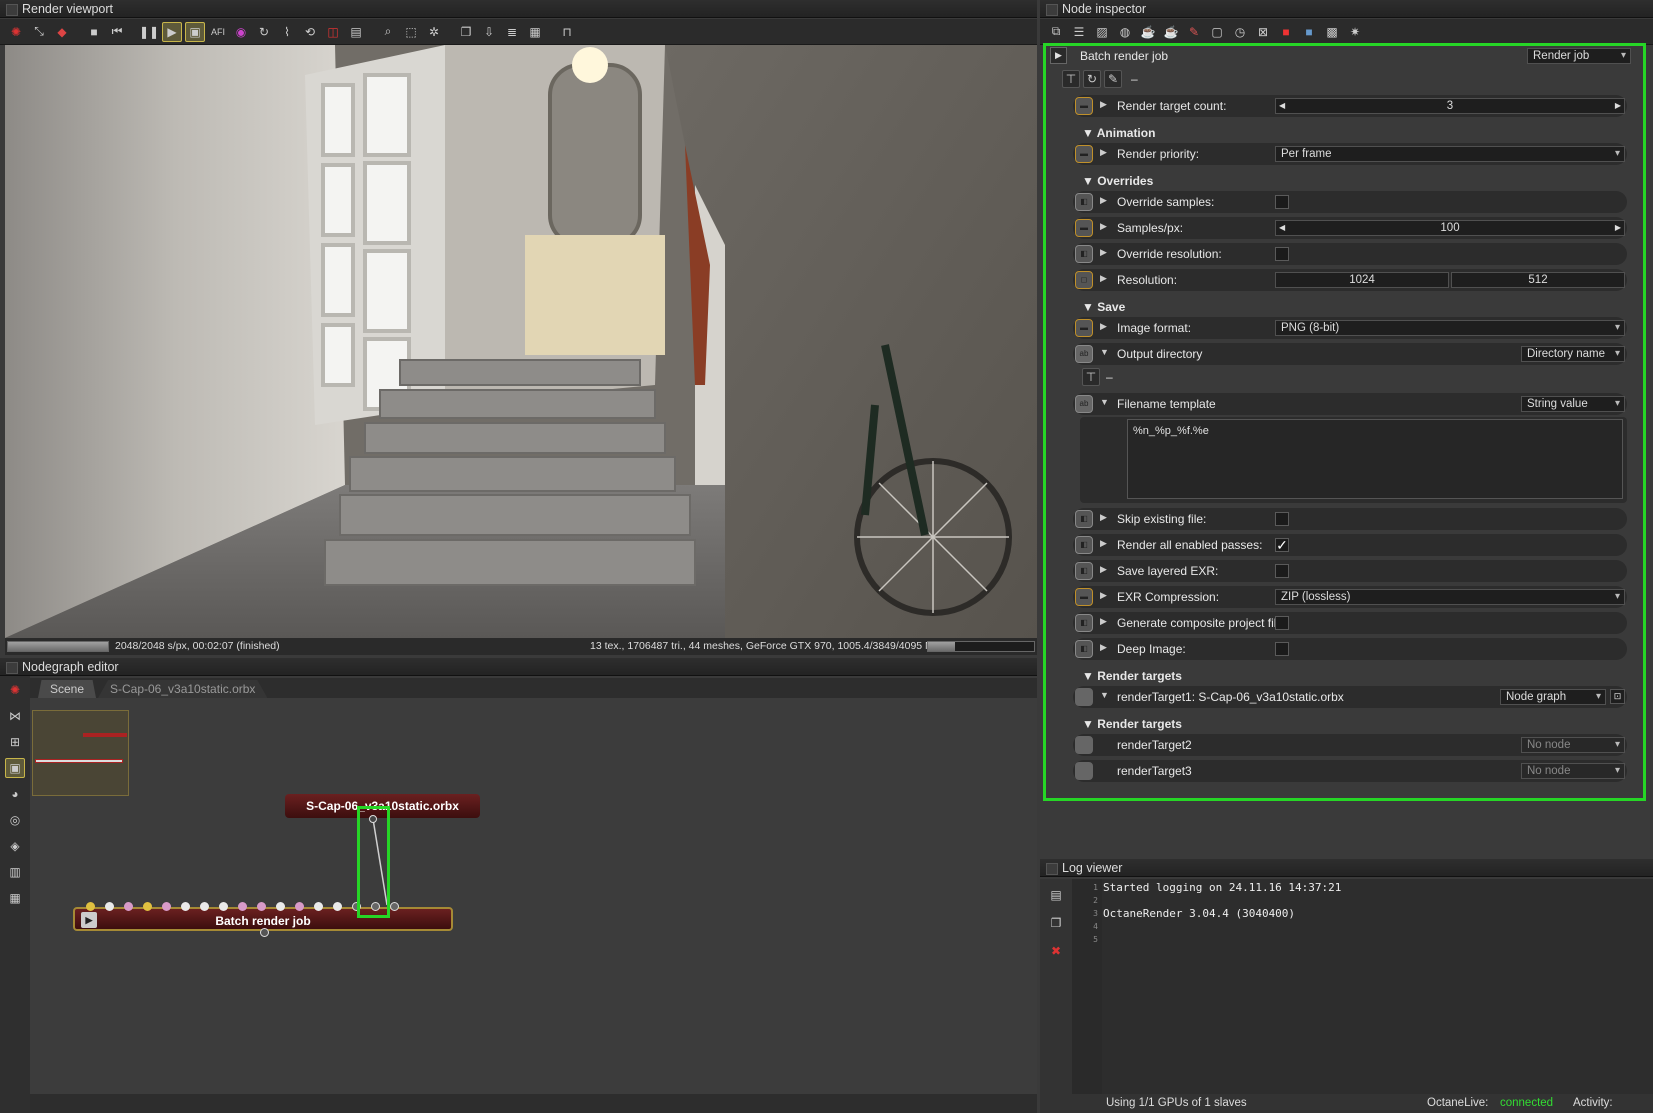 The width and height of the screenshot is (1653, 1113). Describe the element at coordinates (1125, 32) in the screenshot. I see `sphere-icon: ◍` at that location.